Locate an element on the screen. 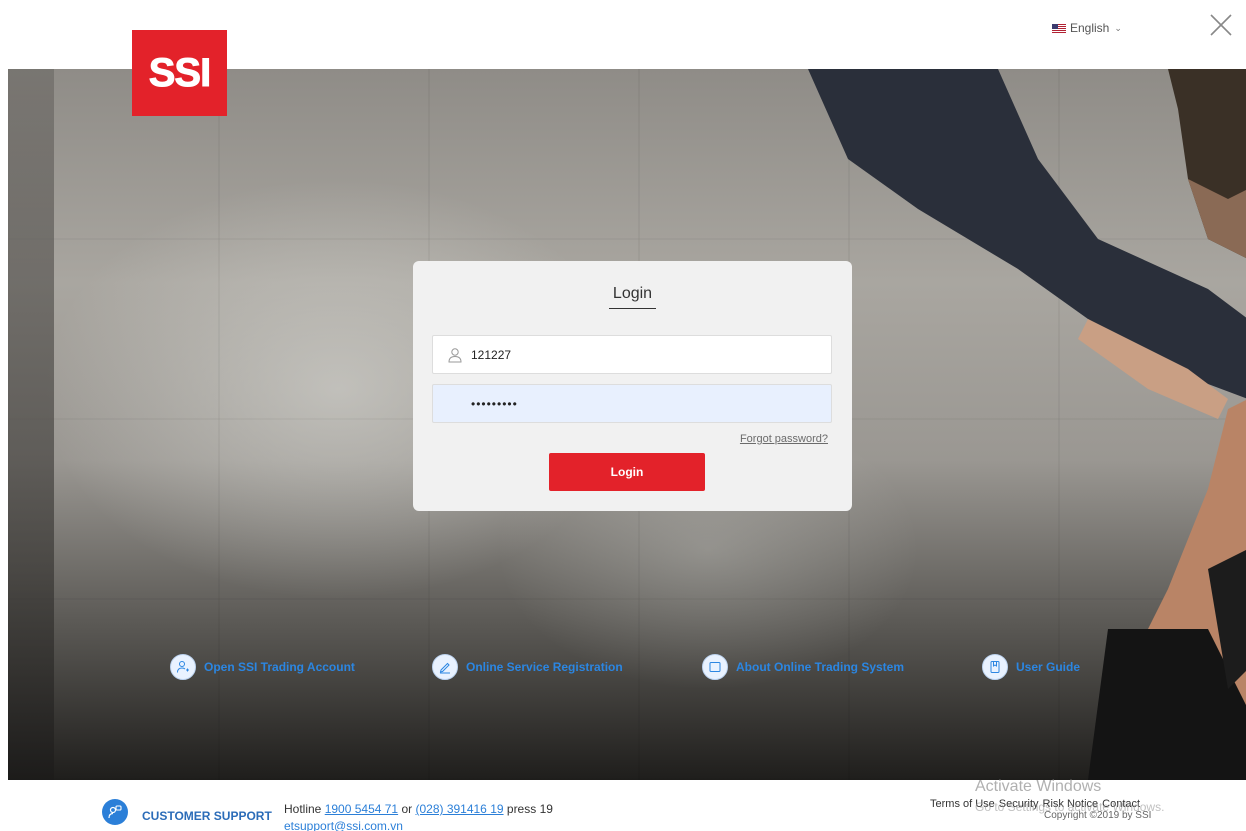 The height and width of the screenshot is (831, 1246). book-icon is located at coordinates (995, 667).